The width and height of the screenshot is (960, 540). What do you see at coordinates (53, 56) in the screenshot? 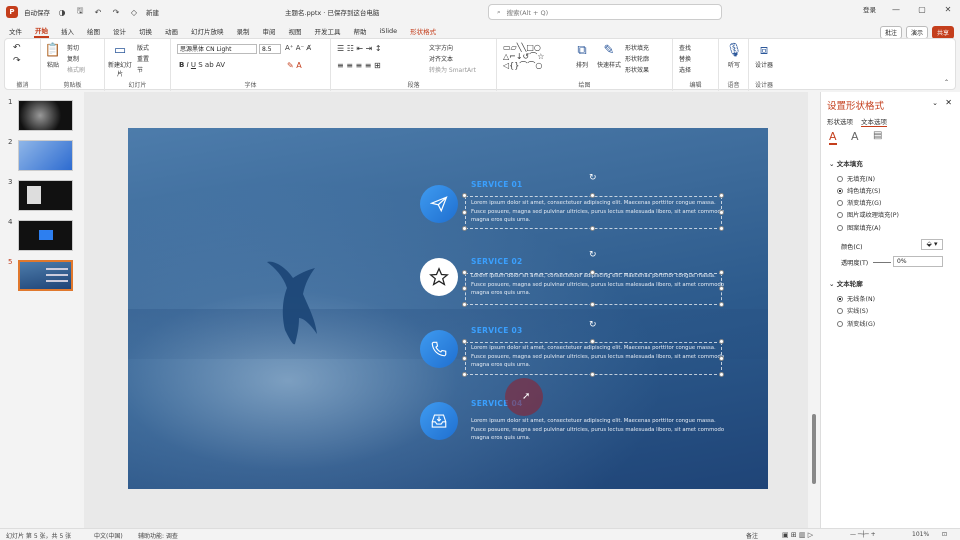
I see `paste-button: 📋 粘贴` at bounding box center [53, 56].